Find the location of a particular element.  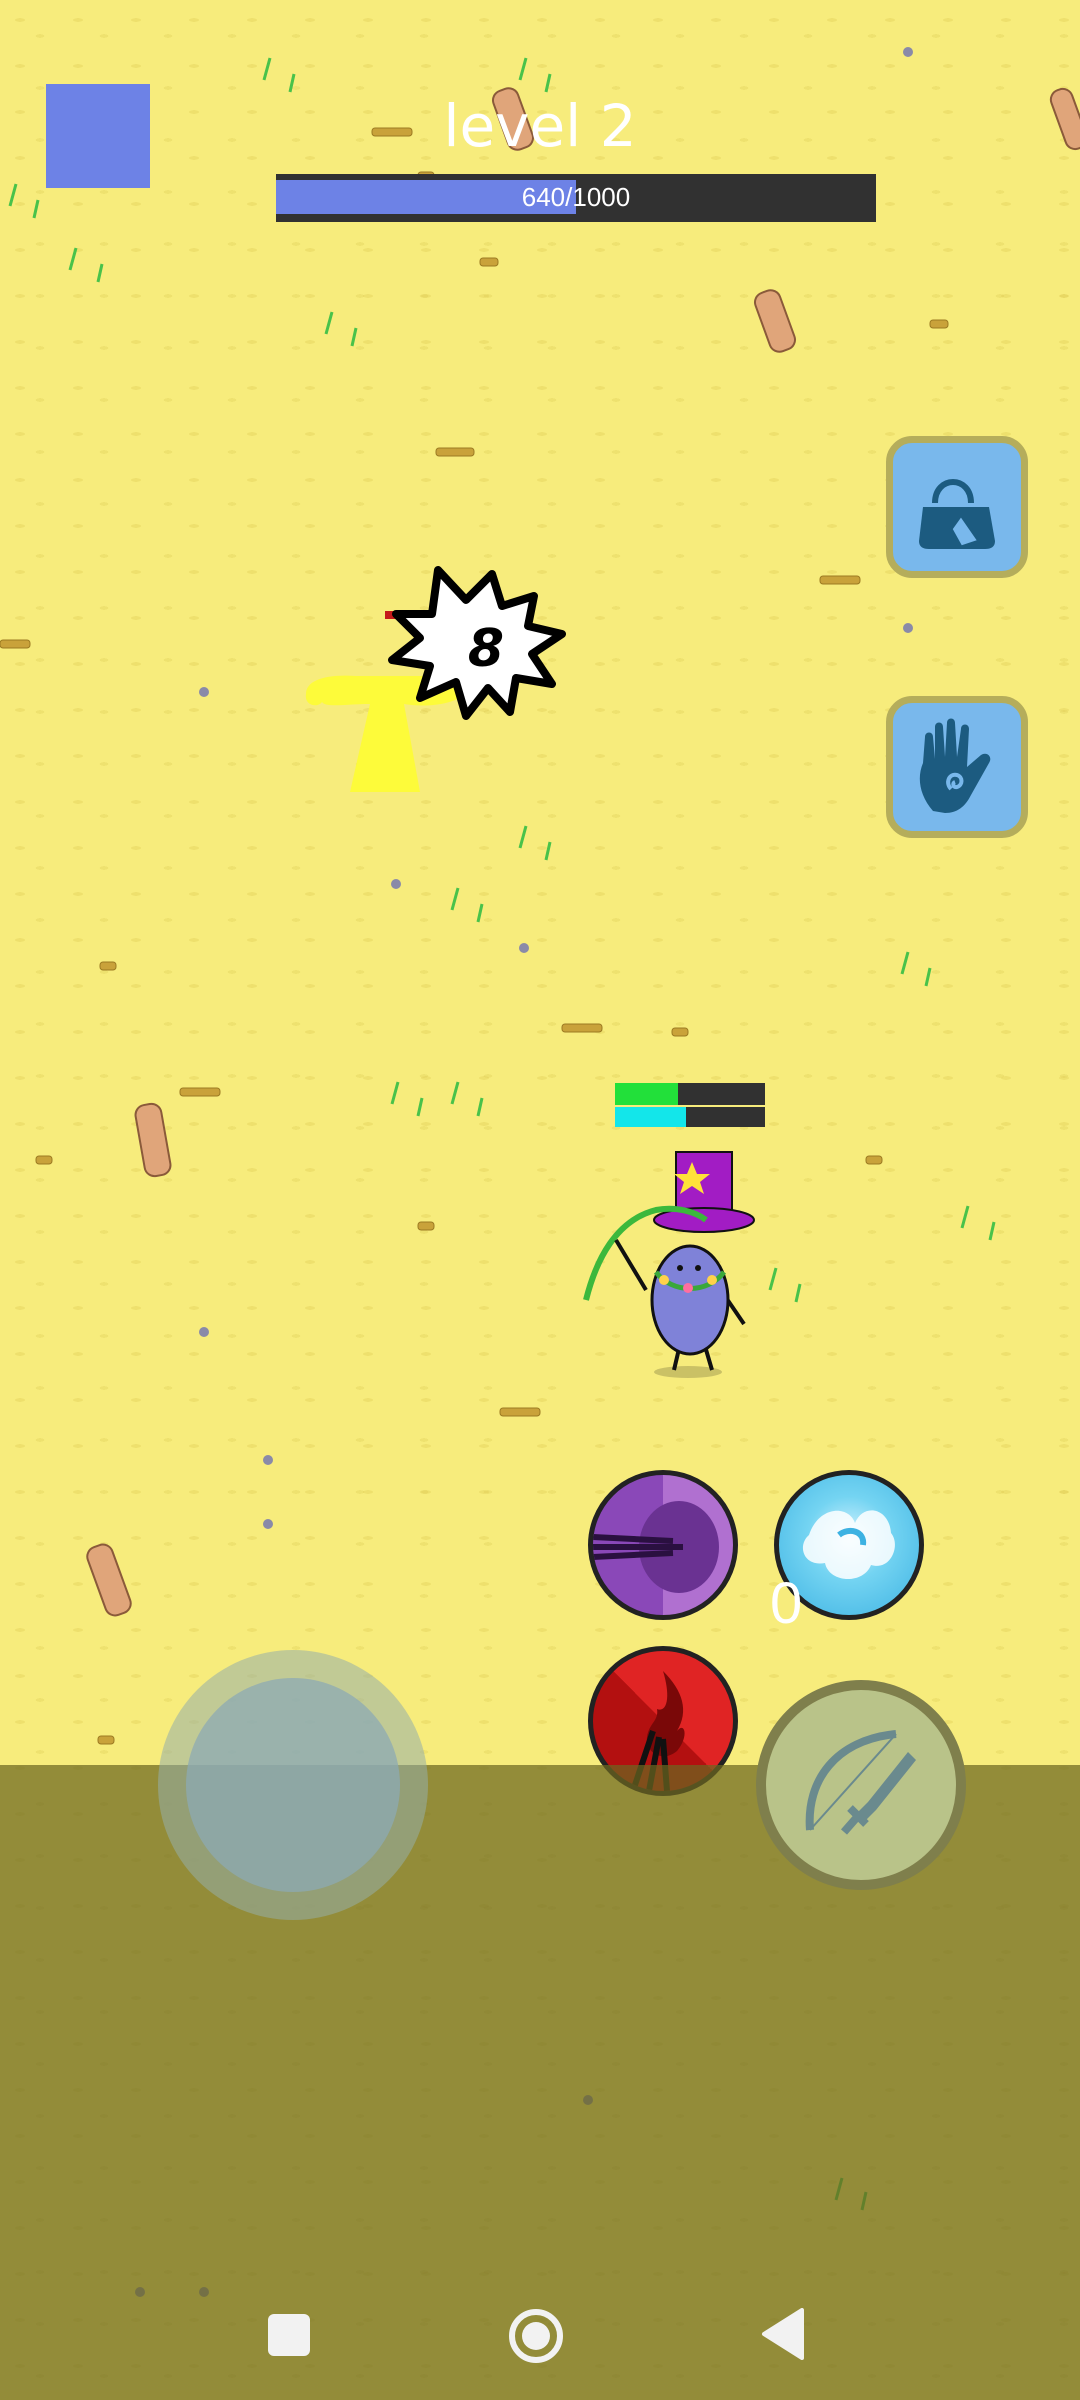

player-mana-bar is located at coordinates (690, 1117).